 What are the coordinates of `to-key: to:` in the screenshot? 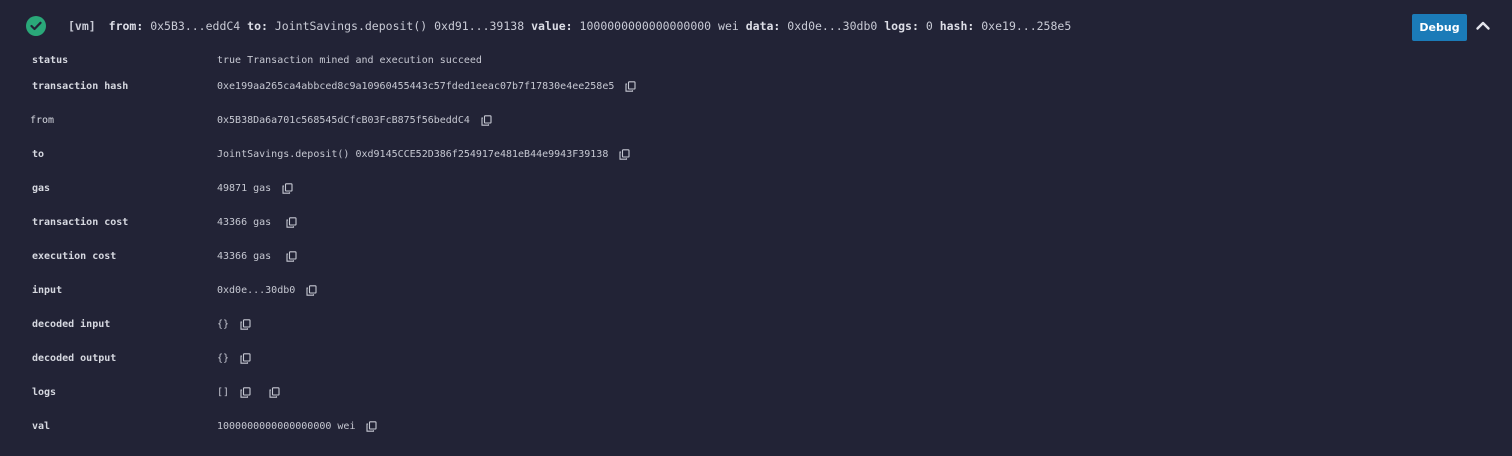 It's located at (257, 26).